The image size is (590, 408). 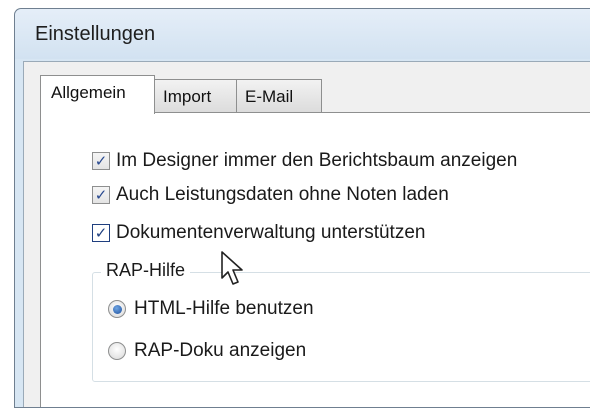 What do you see at coordinates (271, 232) in the screenshot?
I see `checkbox-label: Dokumentenverwaltung unterstützen` at bounding box center [271, 232].